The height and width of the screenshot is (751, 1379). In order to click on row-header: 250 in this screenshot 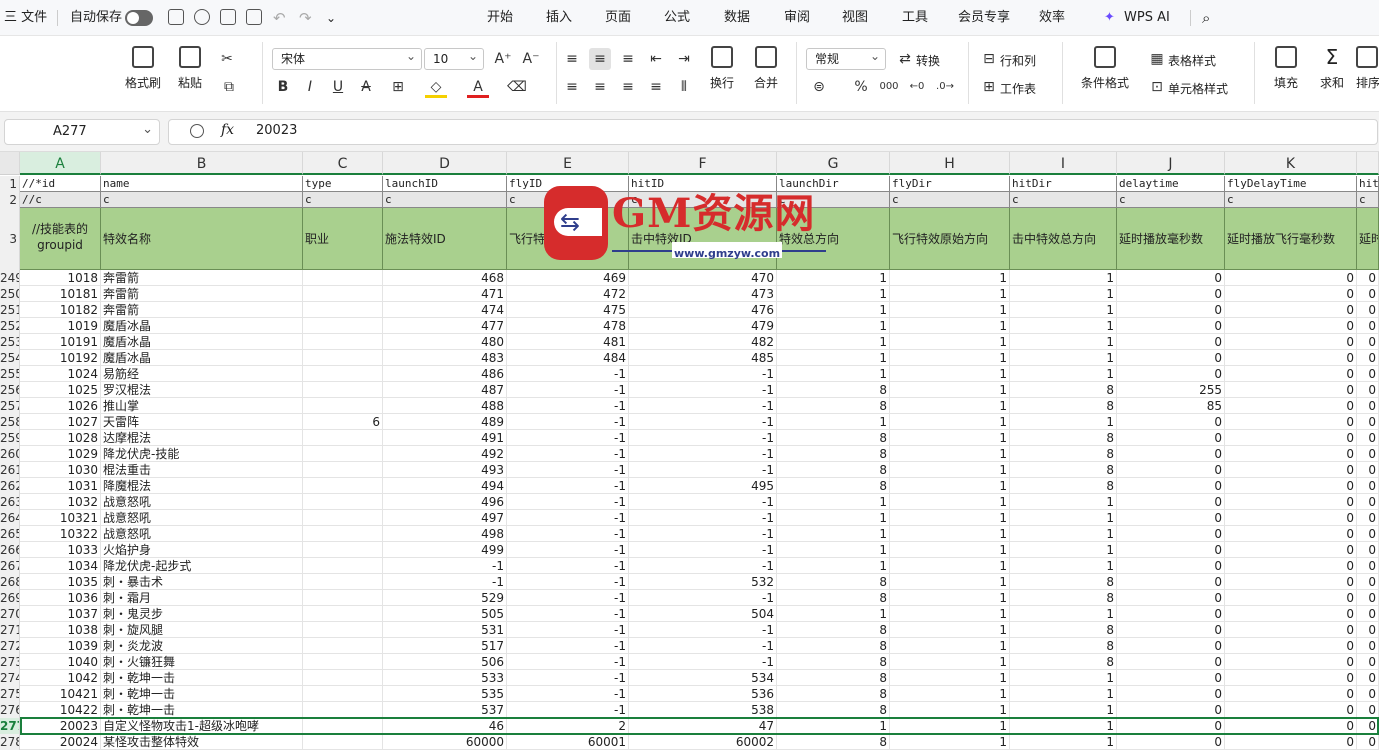, I will do `click(10, 294)`.